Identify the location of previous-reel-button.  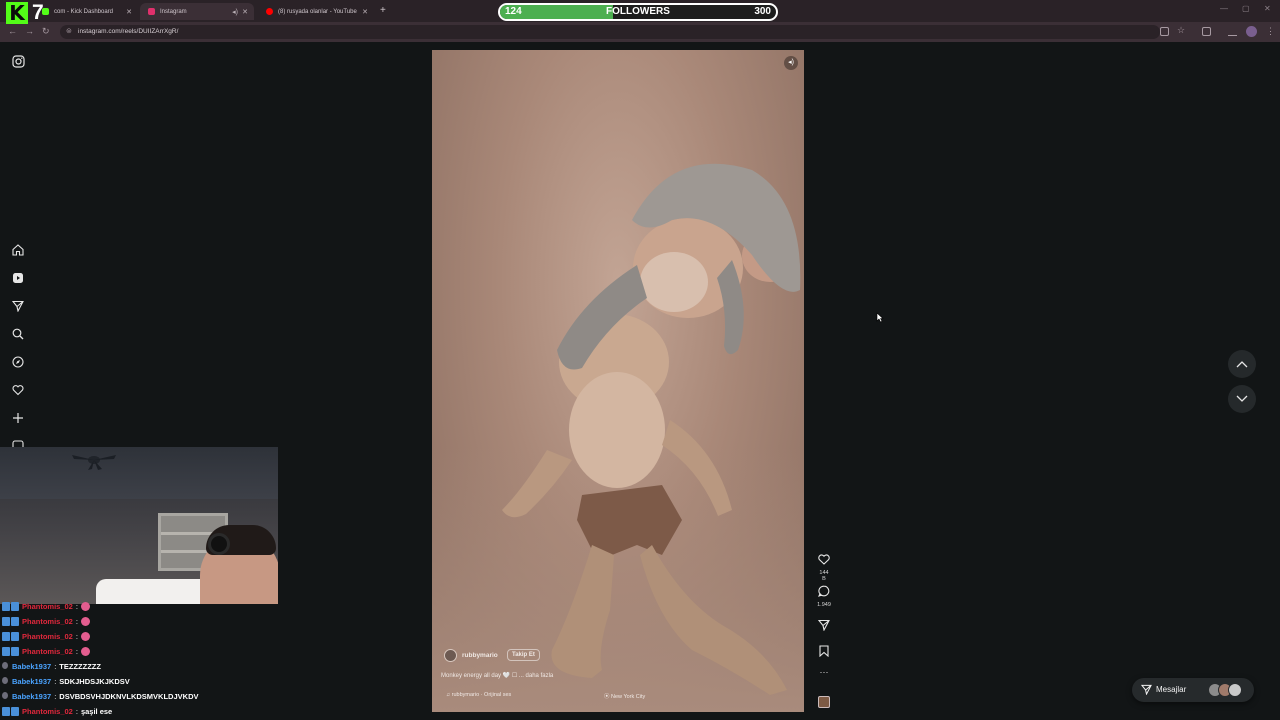
(1242, 364).